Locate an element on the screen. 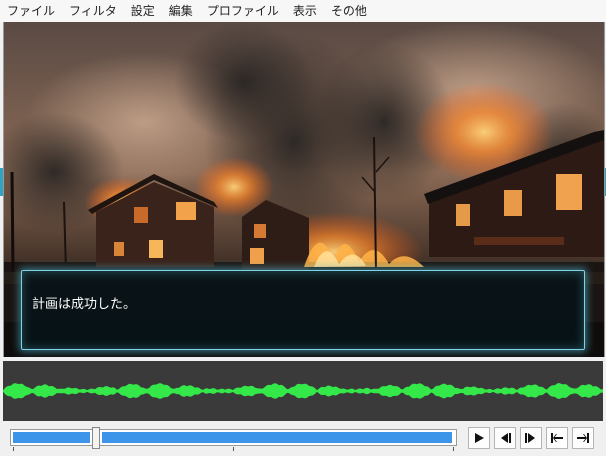 Image resolution: width=606 pixels, height=456 pixels. skip-to-start-icon is located at coordinates (557, 438).